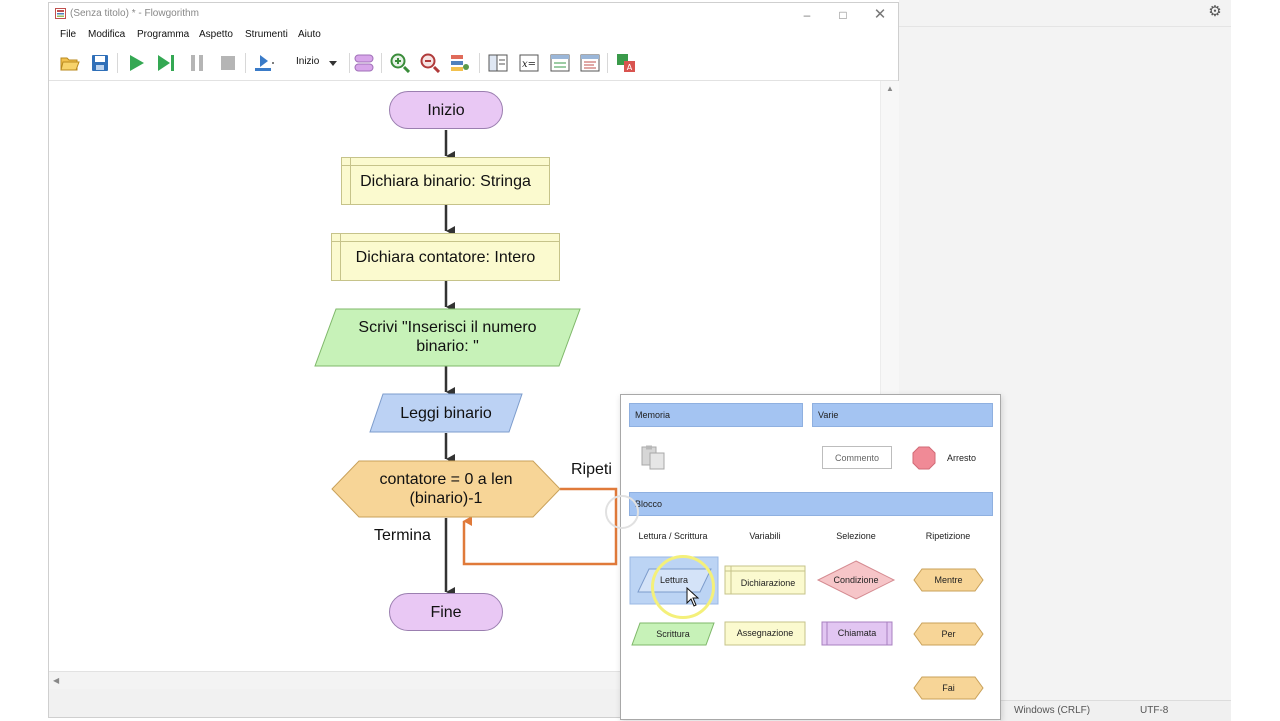  Describe the element at coordinates (590, 63) in the screenshot. I see `source-code-icon` at that location.